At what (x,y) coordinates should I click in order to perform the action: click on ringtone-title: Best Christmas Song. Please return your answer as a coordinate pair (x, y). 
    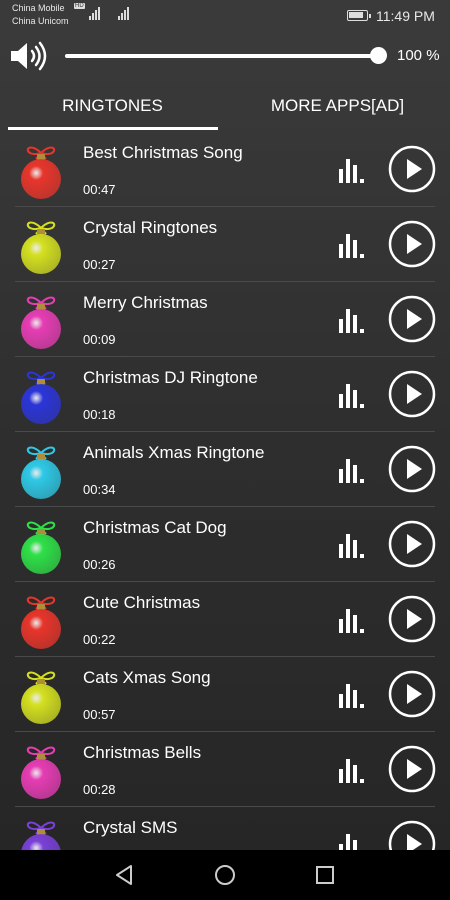
    Looking at the image, I should click on (163, 152).